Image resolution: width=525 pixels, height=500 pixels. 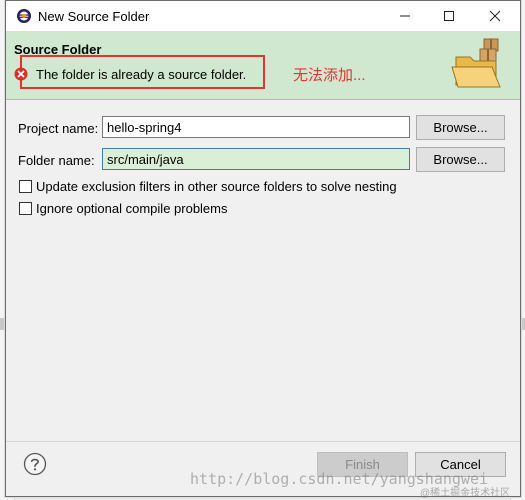 I want to click on ignore-optional-checkbox, so click(x=25, y=208).